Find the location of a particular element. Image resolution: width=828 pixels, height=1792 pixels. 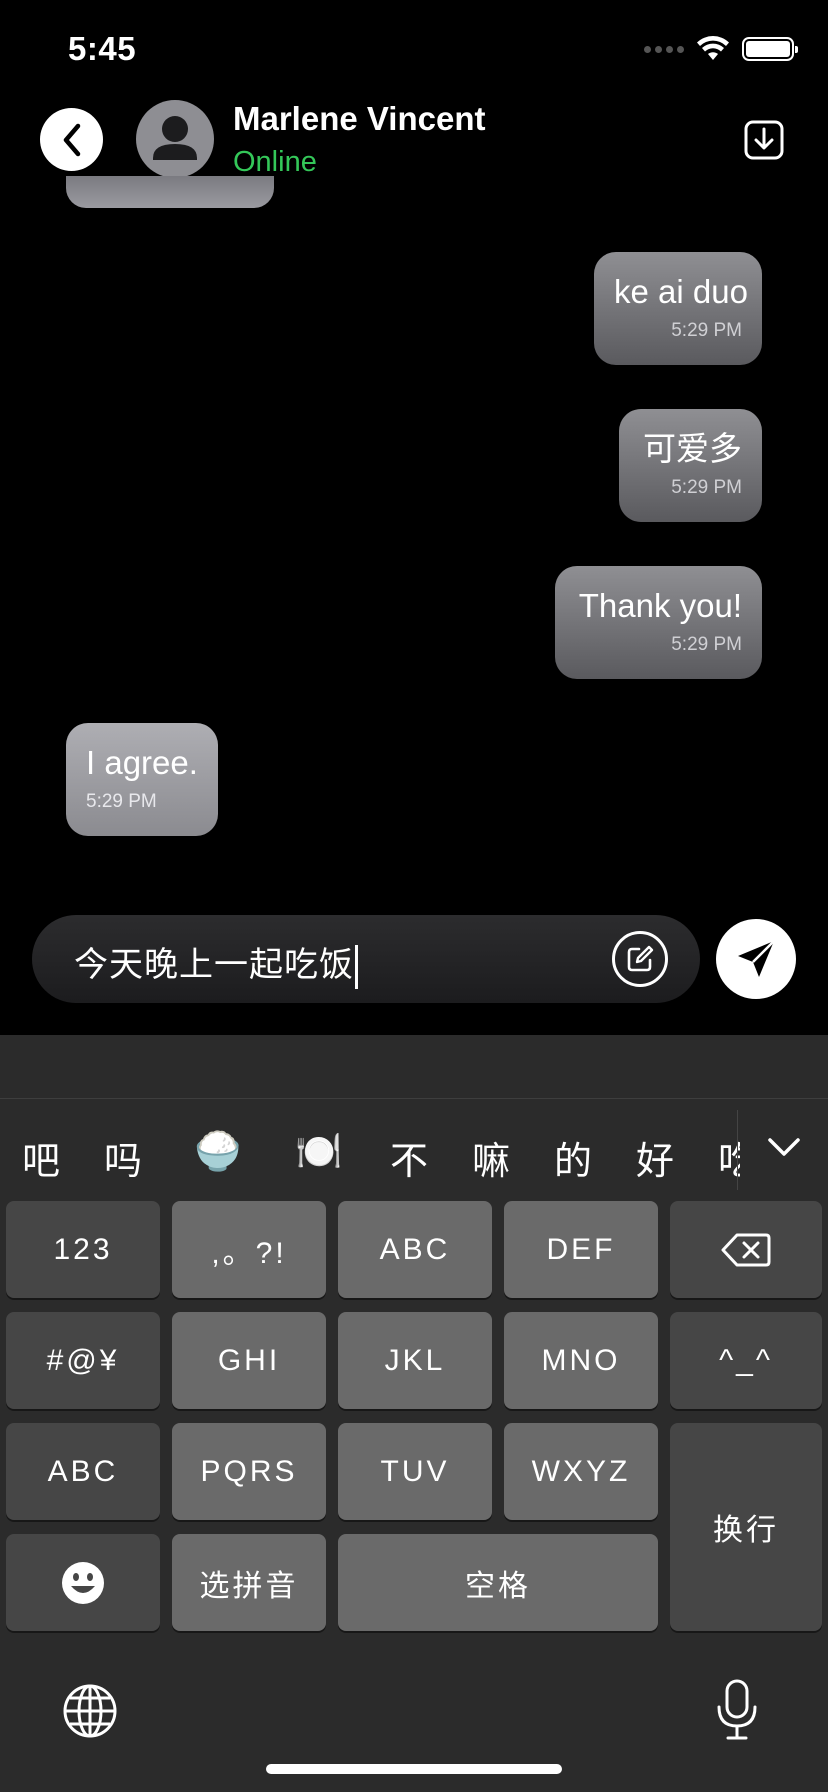

microphone-icon is located at coordinates (737, 1709).